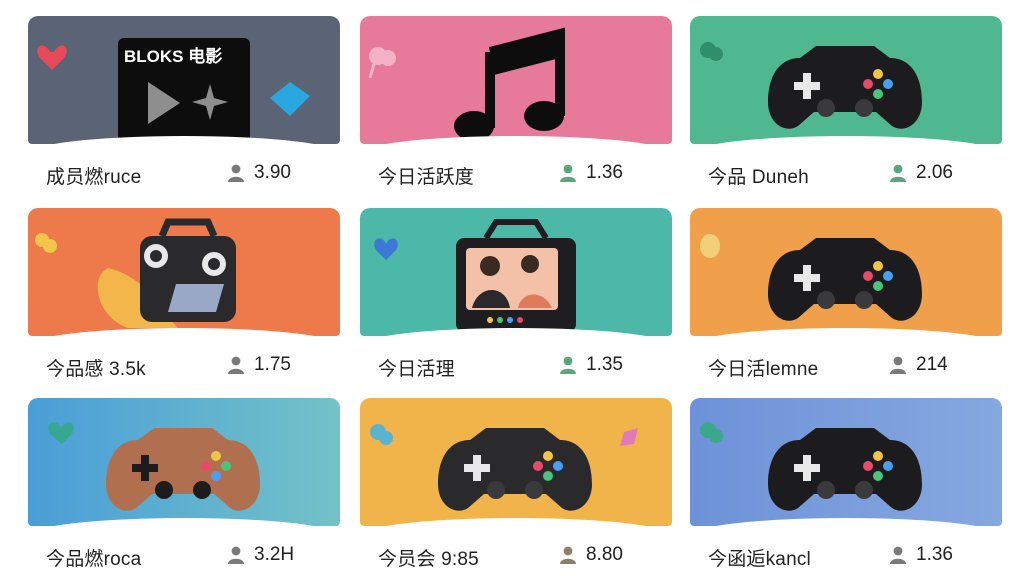 This screenshot has width=1024, height=576. What do you see at coordinates (94, 559) in the screenshot?
I see `card-title: 今品燃roca` at bounding box center [94, 559].